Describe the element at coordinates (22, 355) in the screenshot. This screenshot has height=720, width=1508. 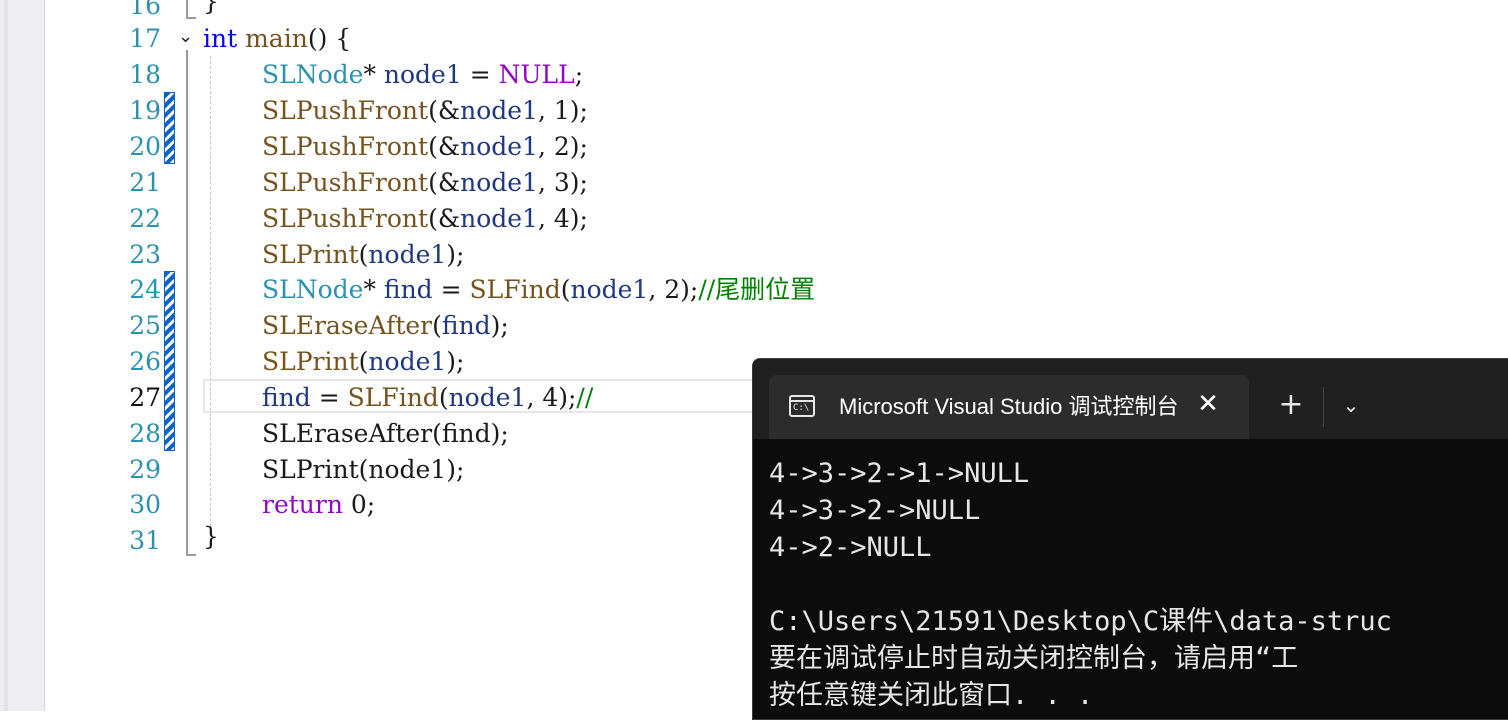
I see `left-margin-strip` at that location.